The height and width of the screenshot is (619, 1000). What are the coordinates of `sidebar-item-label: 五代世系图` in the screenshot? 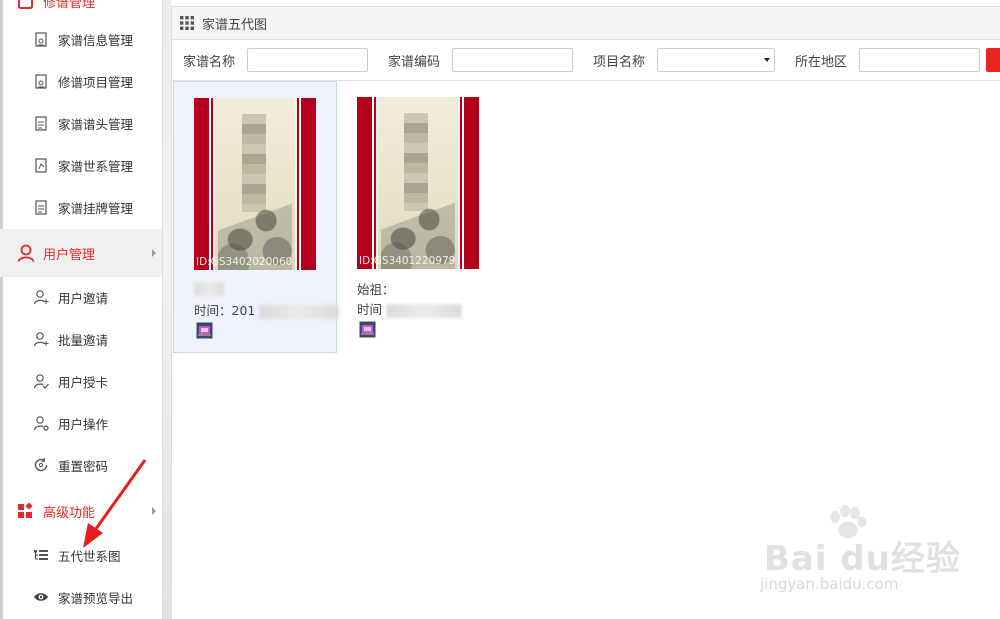 It's located at (89, 556).